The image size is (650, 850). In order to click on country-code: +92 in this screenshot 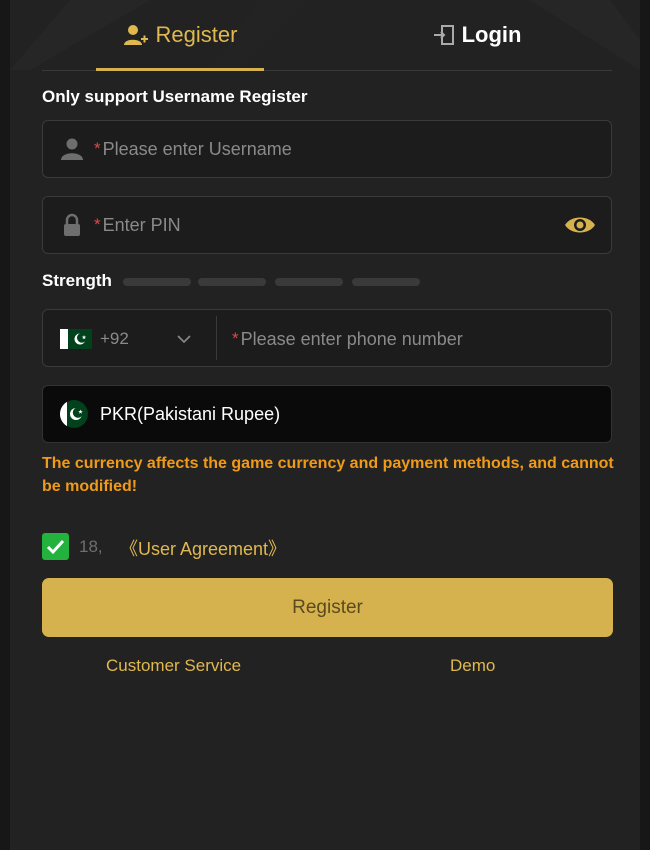, I will do `click(114, 338)`.